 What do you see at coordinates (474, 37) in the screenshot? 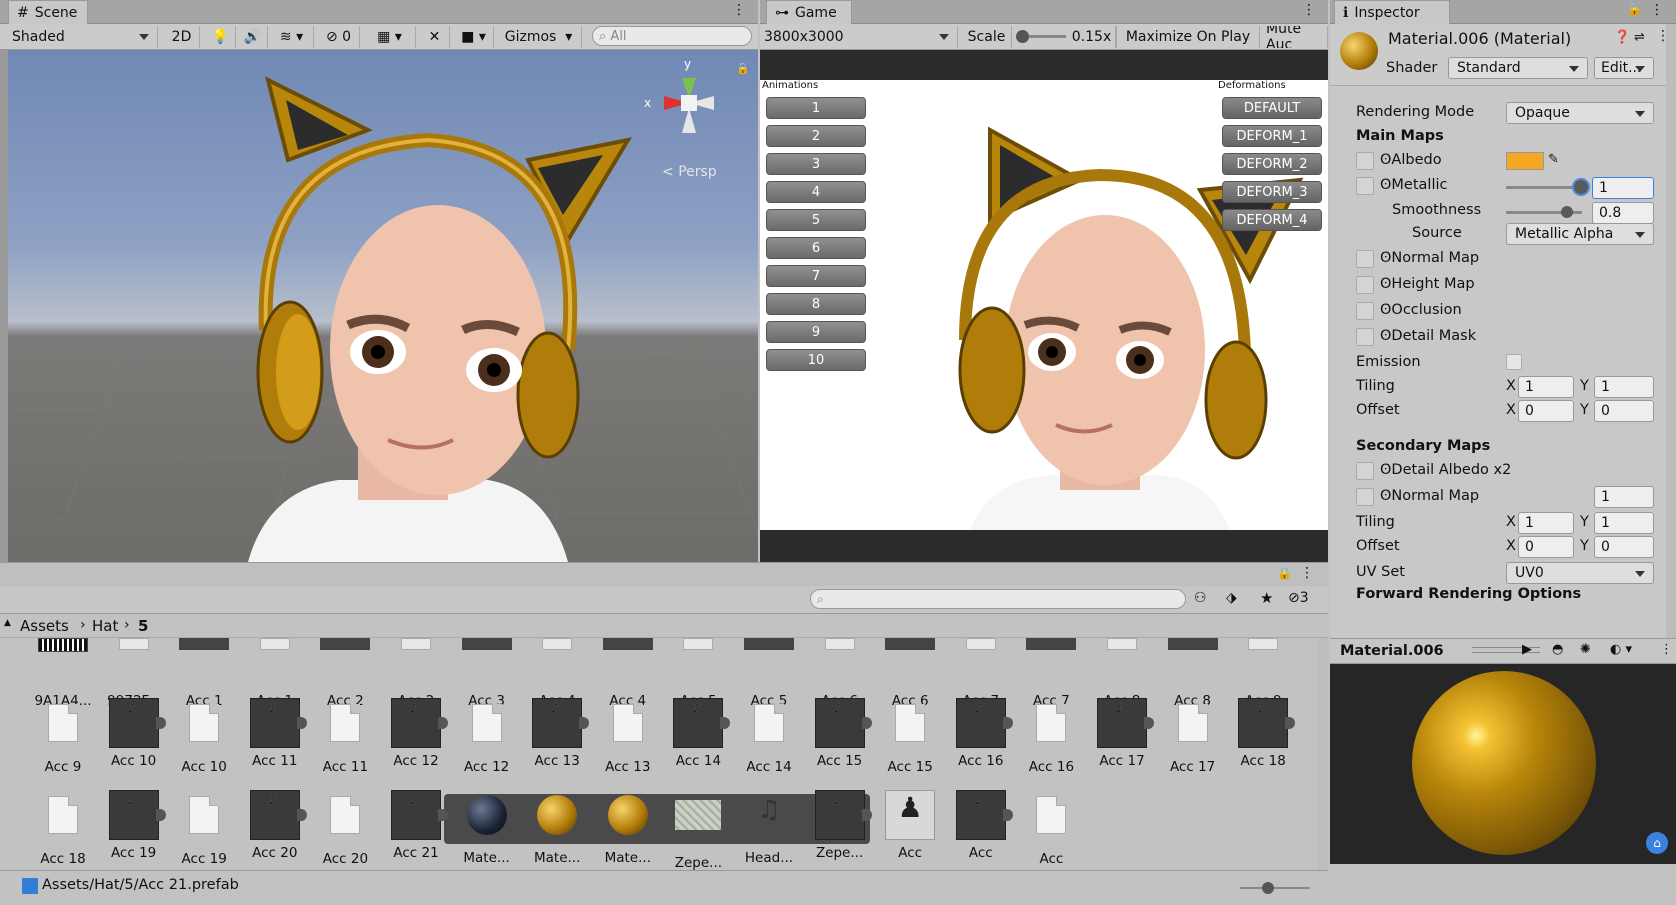
I see `camera-icon: ■ ▾` at bounding box center [474, 37].